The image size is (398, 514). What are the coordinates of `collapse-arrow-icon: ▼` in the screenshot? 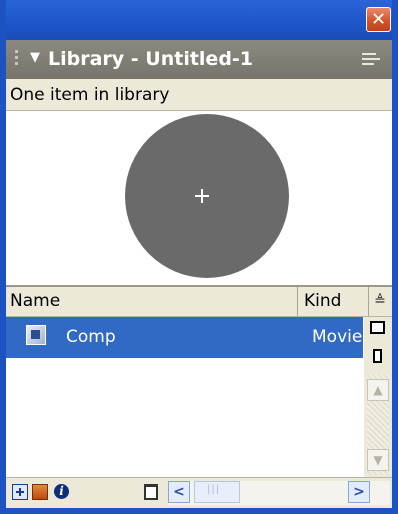 It's located at (35, 57).